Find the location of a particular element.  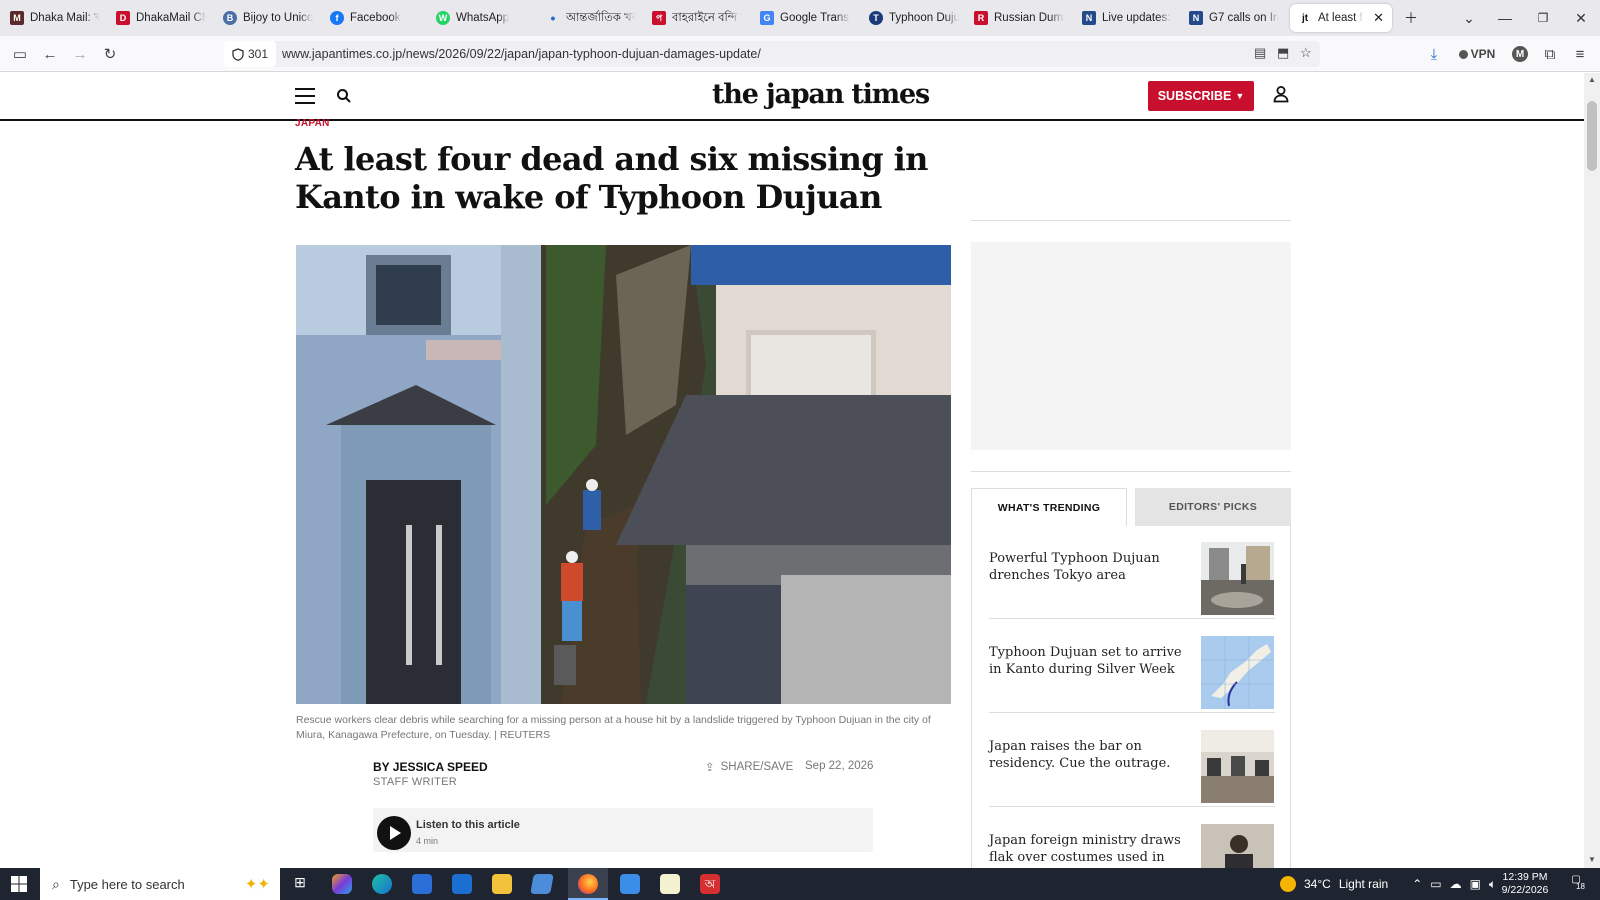

firefox-taskbar-button is located at coordinates (588, 884).